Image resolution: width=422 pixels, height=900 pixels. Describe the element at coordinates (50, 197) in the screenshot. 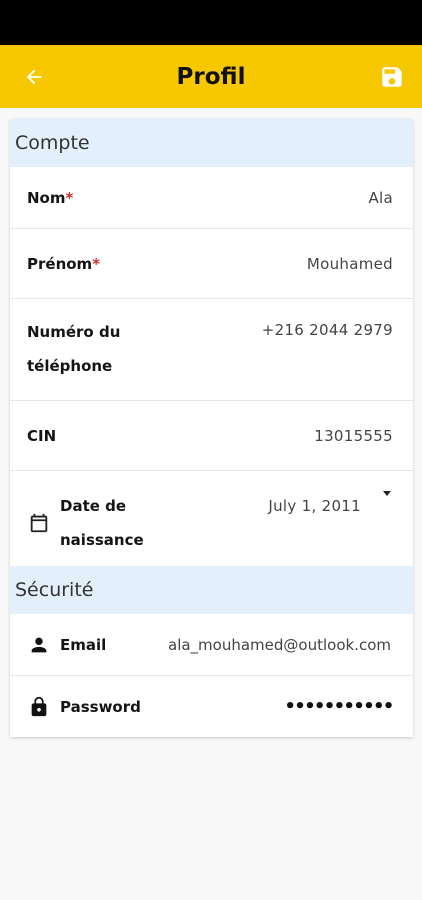

I see `nom-label: Nom*` at that location.